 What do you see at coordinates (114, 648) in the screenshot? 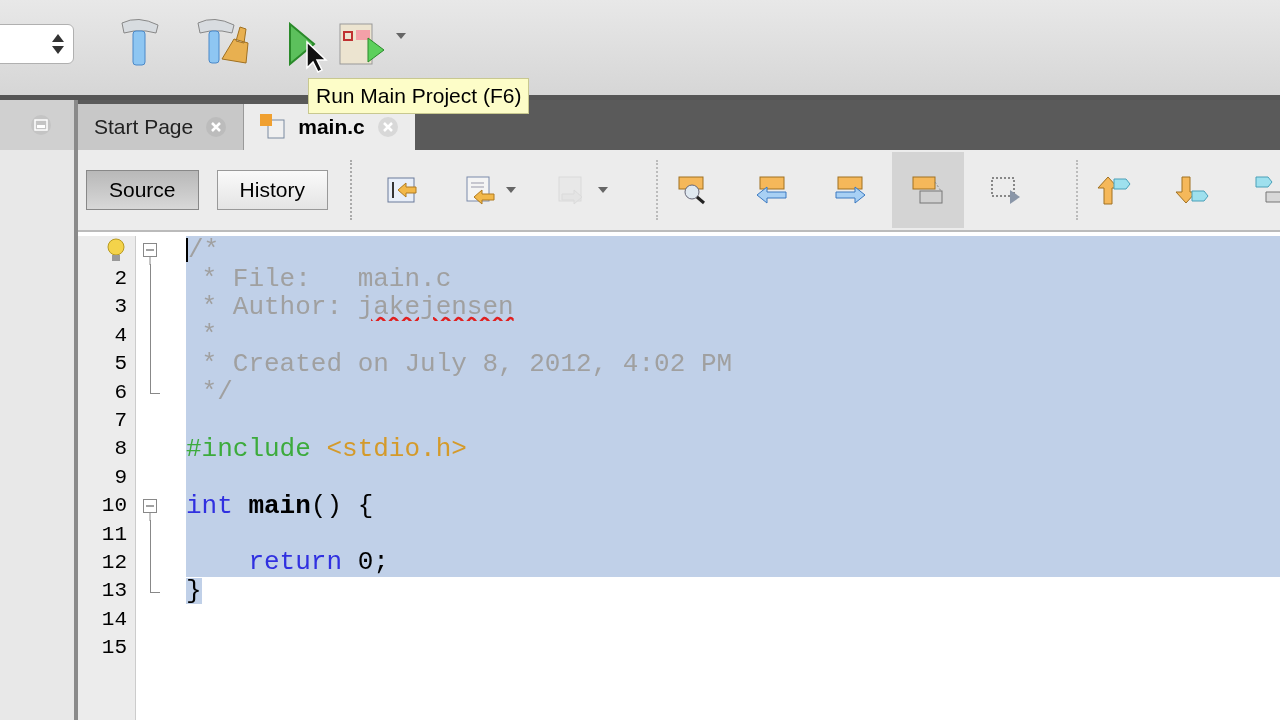
I see `line-number: 15` at bounding box center [114, 648].